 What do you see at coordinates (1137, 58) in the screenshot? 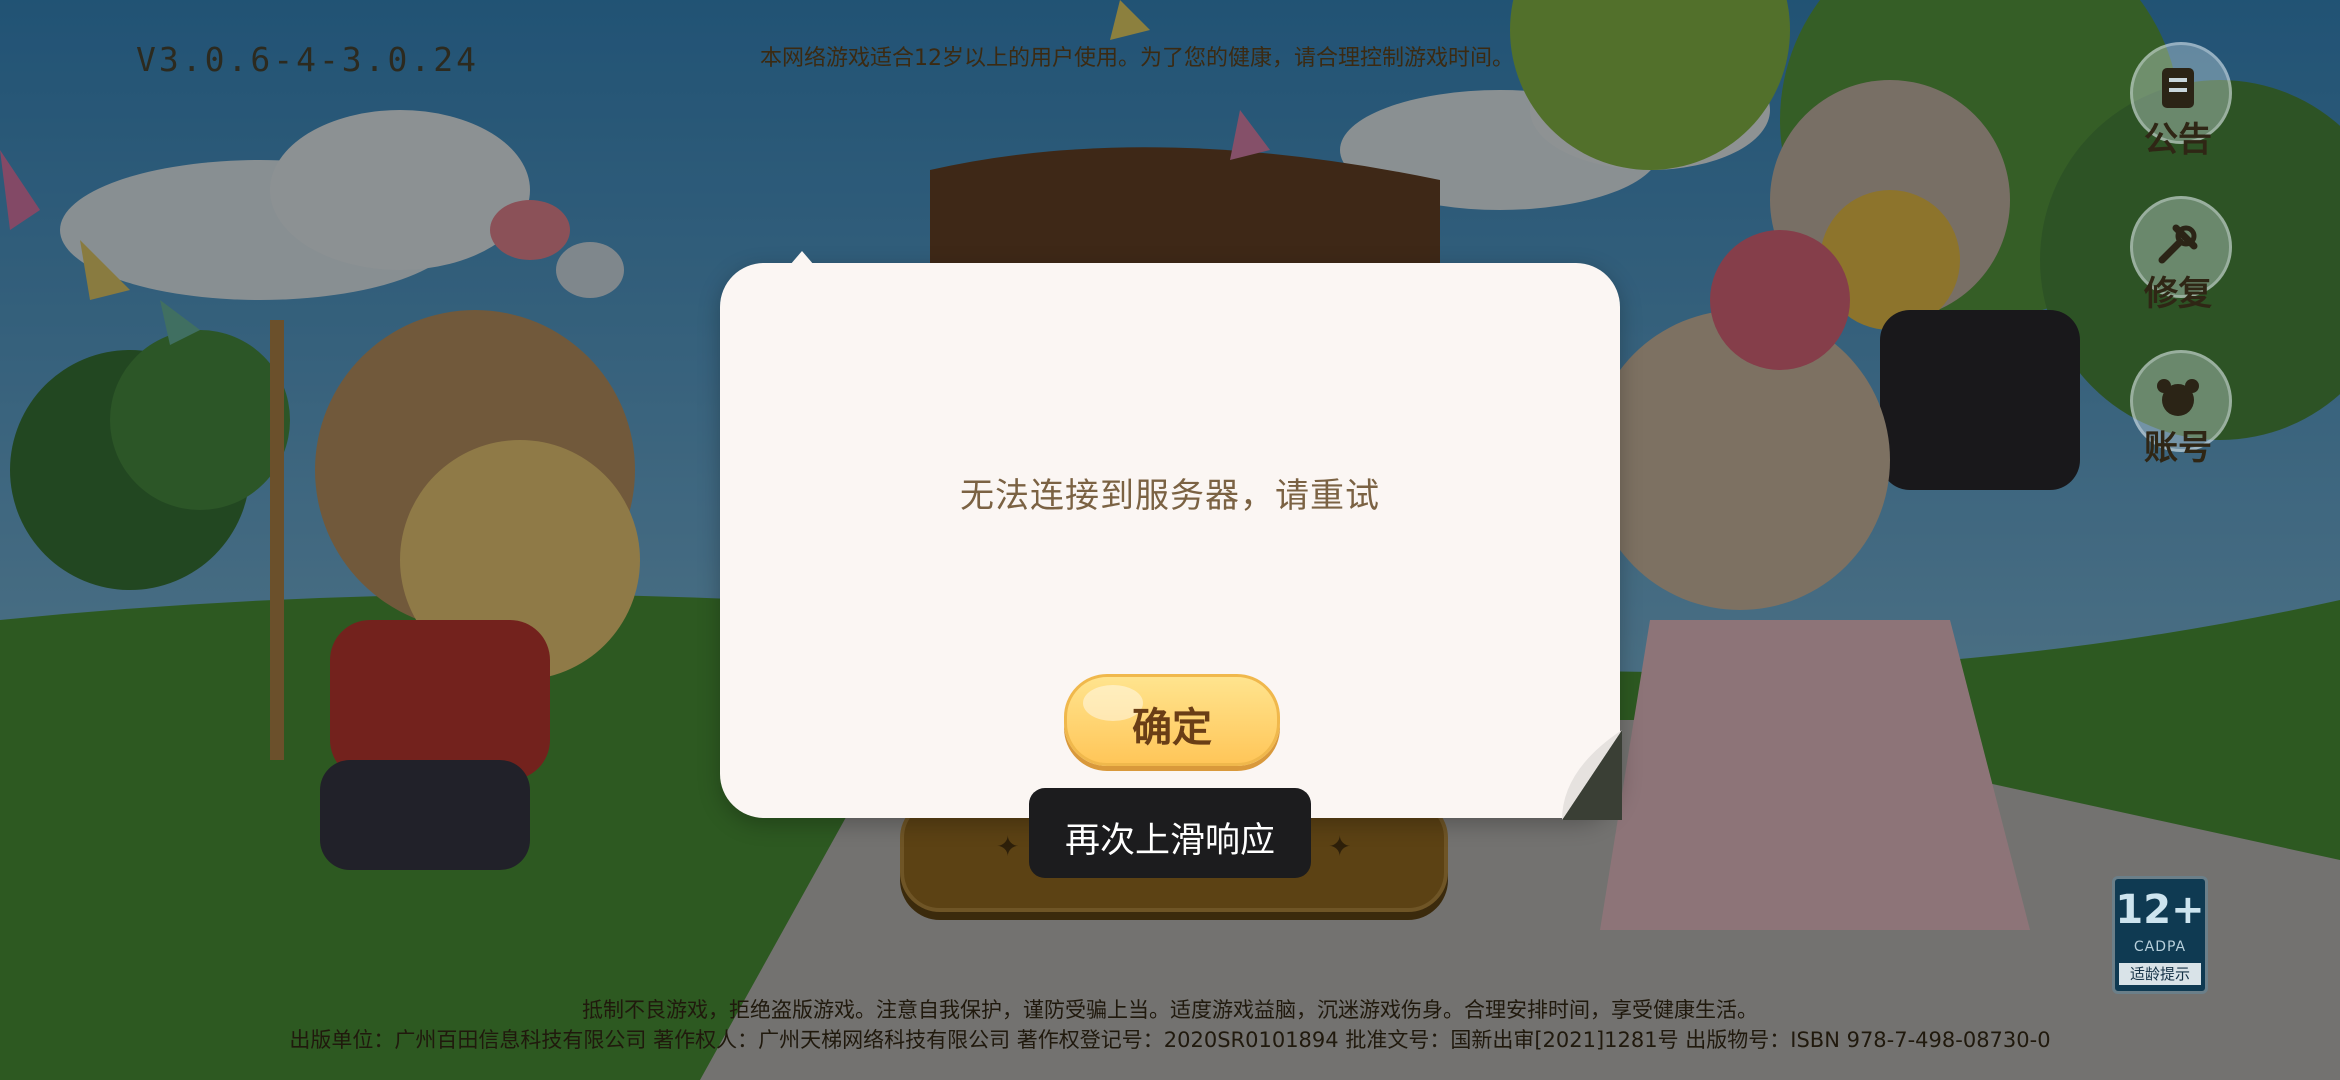
I see `health-notice: 本网络游戏适合12岁以上的用户使用。为了您的健康，请合理控制游戏时间。` at bounding box center [1137, 58].